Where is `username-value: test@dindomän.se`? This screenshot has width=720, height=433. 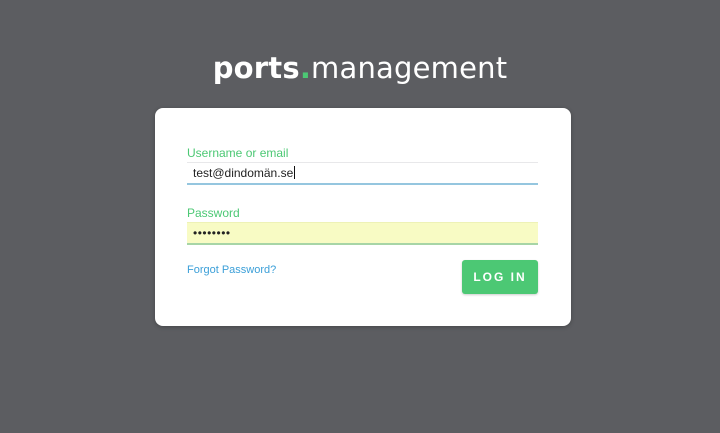
username-value: test@dindomän.se is located at coordinates (243, 173).